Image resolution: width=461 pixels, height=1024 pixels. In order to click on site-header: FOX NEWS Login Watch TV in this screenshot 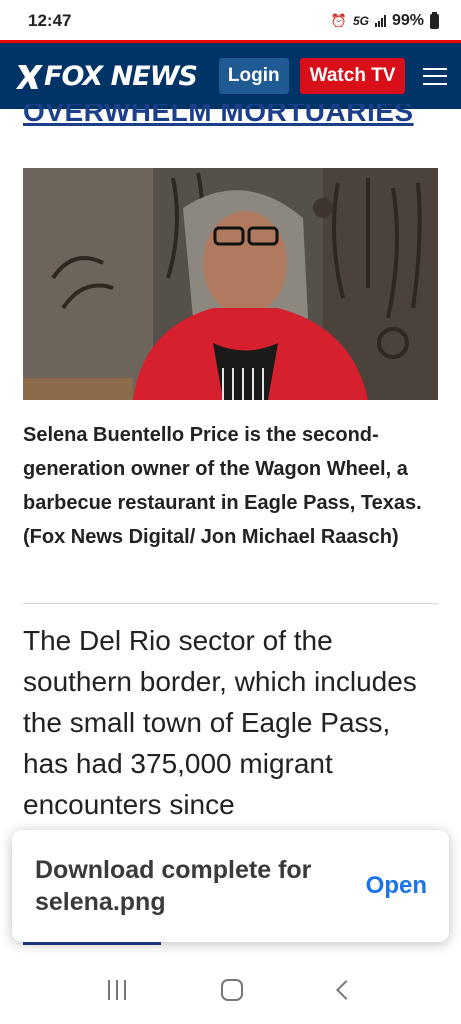, I will do `click(230, 74)`.